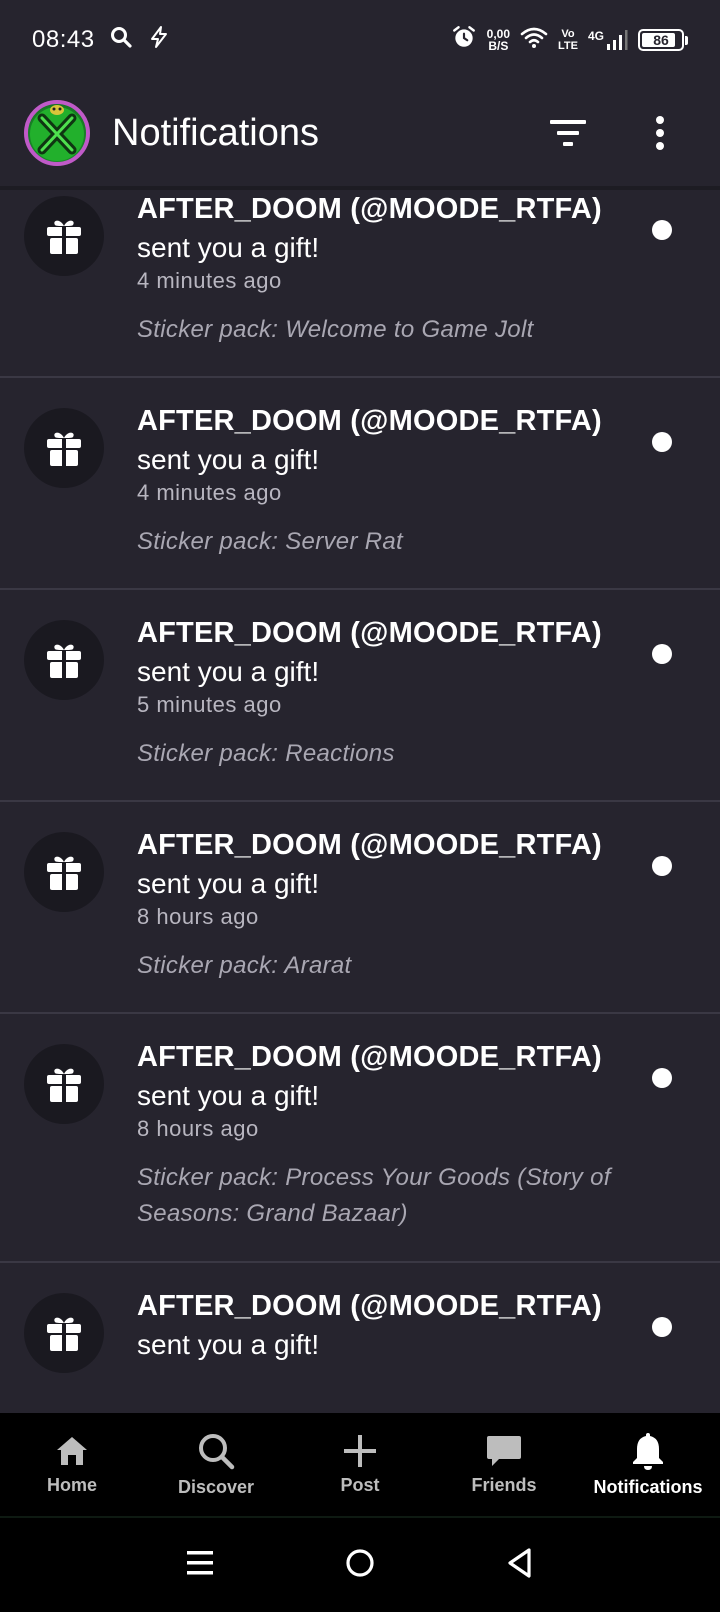 The height and width of the screenshot is (1612, 720). I want to click on battery-level: 86, so click(661, 40).